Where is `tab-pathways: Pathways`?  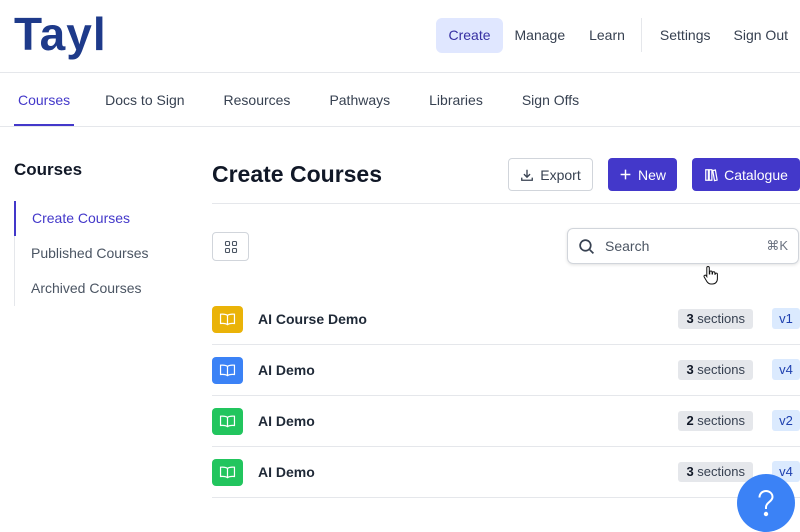 tab-pathways: Pathways is located at coordinates (359, 100).